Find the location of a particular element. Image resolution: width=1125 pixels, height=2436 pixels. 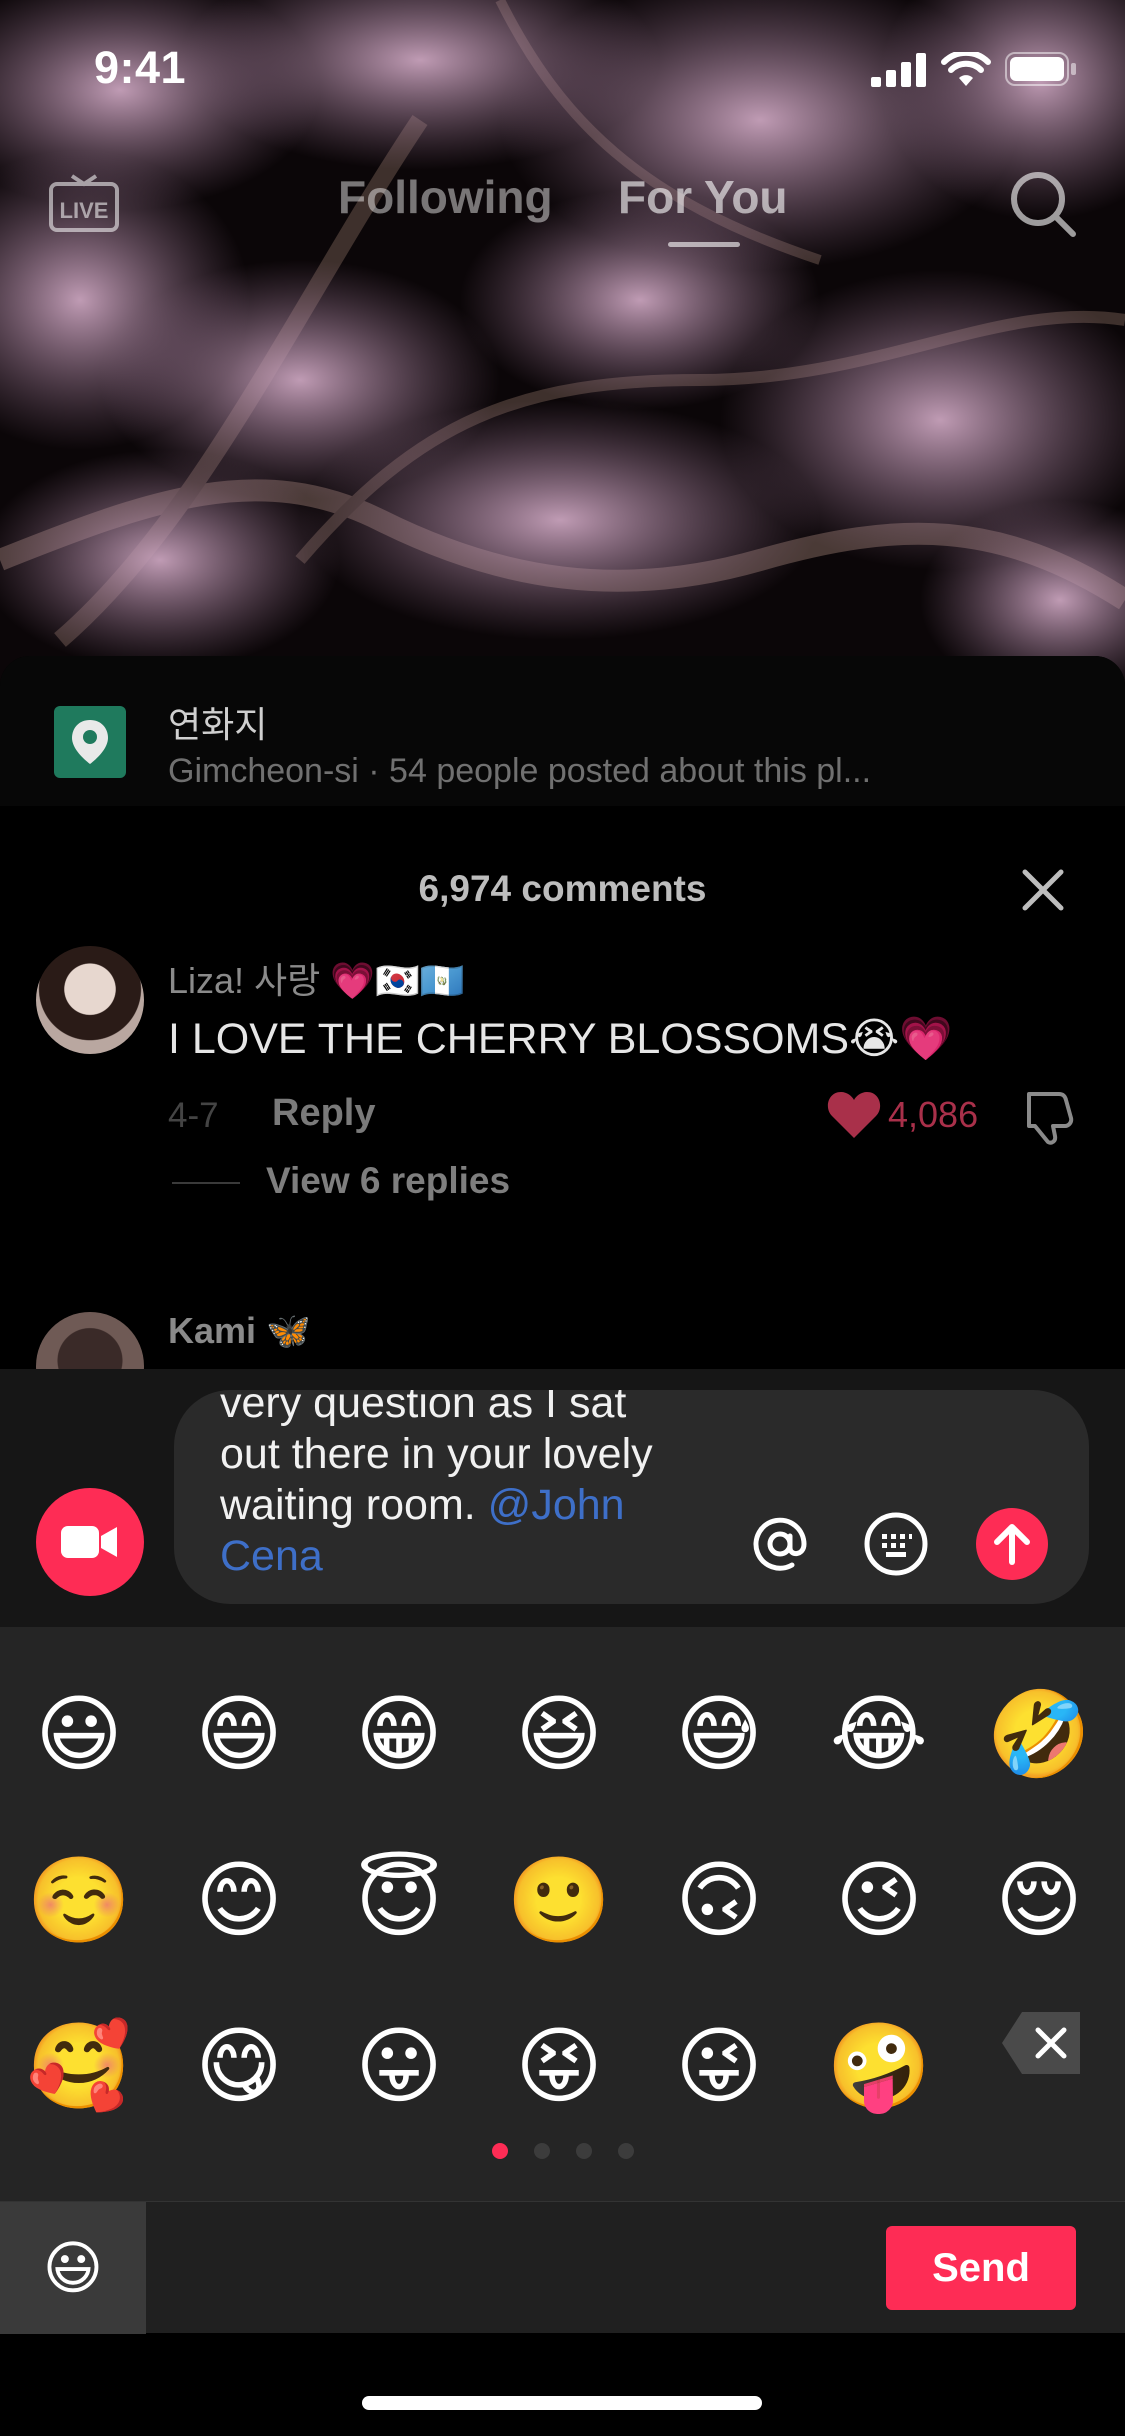

emoji-key: 😊 is located at coordinates (239, 1900).